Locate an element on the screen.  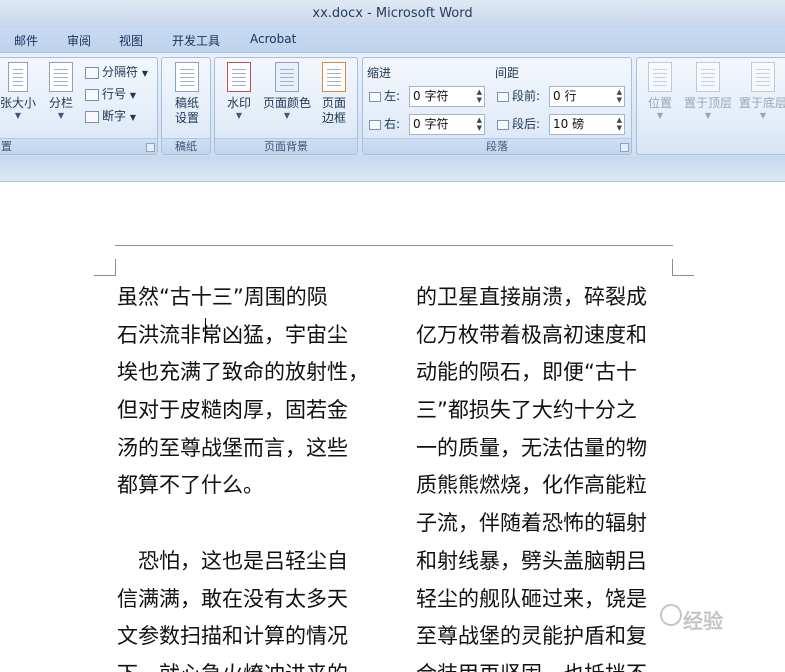
text-line: 虽然“古十三”周围的陨 is located at coordinates (222, 297).